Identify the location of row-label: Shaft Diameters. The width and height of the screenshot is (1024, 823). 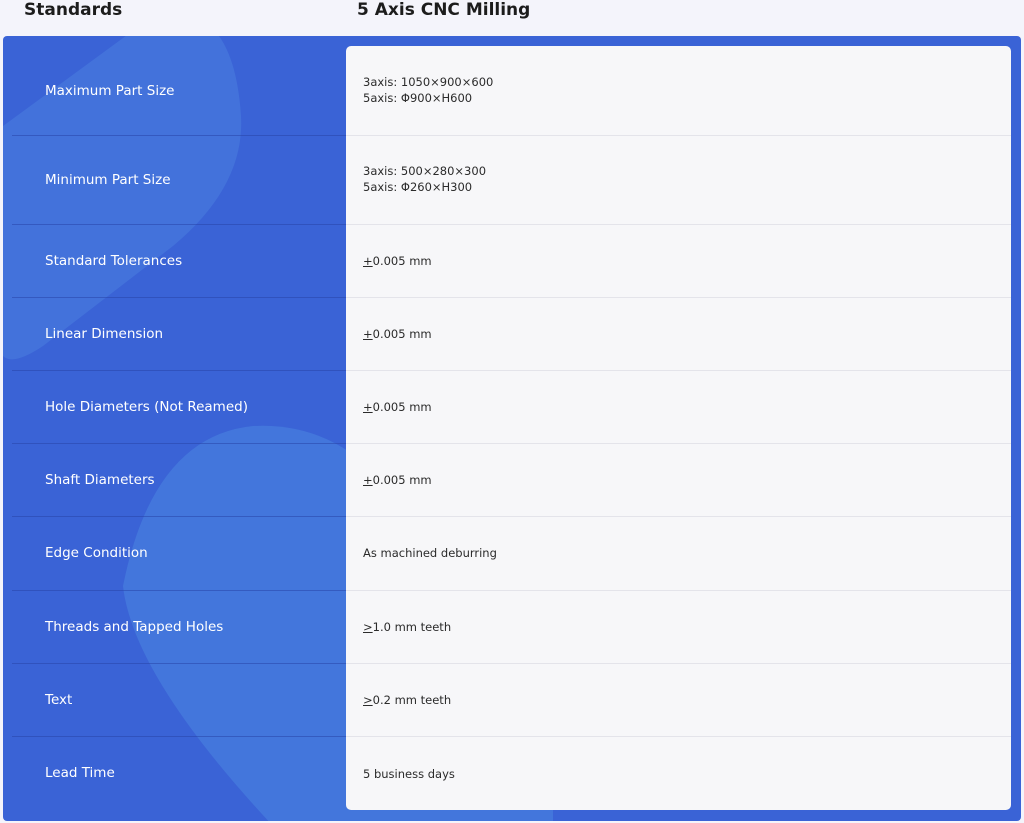
(100, 480).